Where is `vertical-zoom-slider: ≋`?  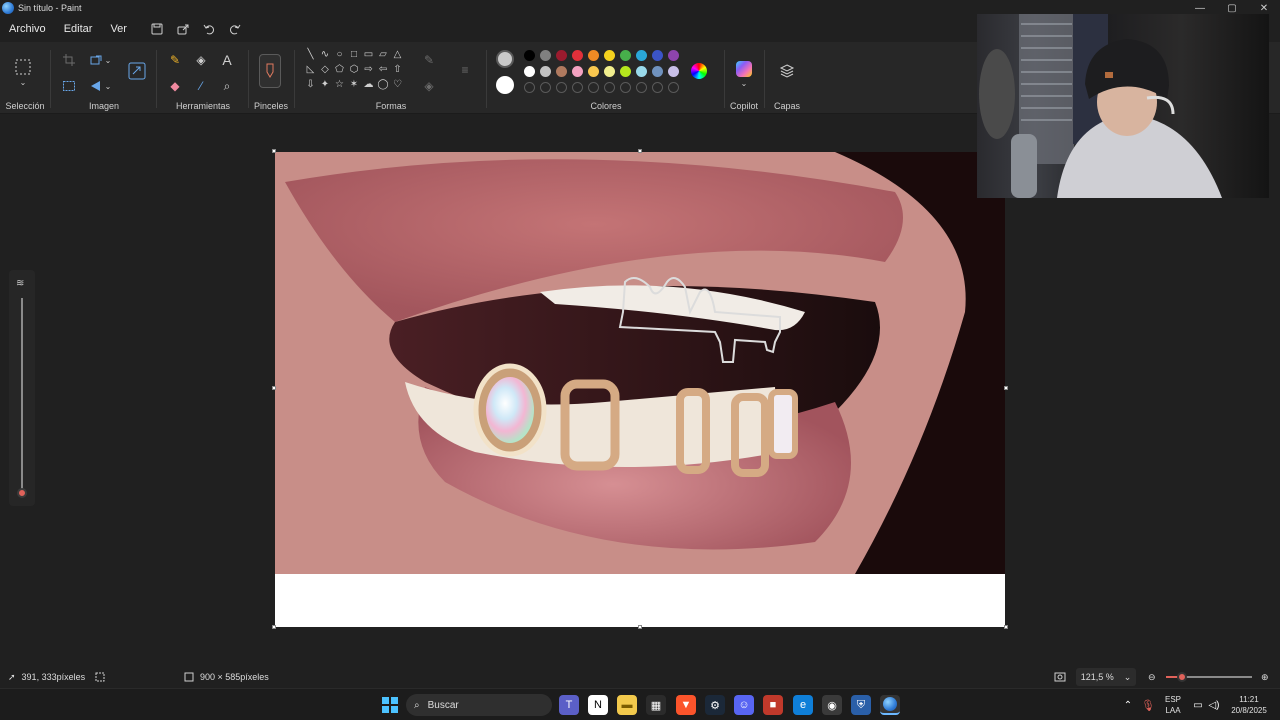
vertical-zoom-slider: ≋ is located at coordinates (22, 388).